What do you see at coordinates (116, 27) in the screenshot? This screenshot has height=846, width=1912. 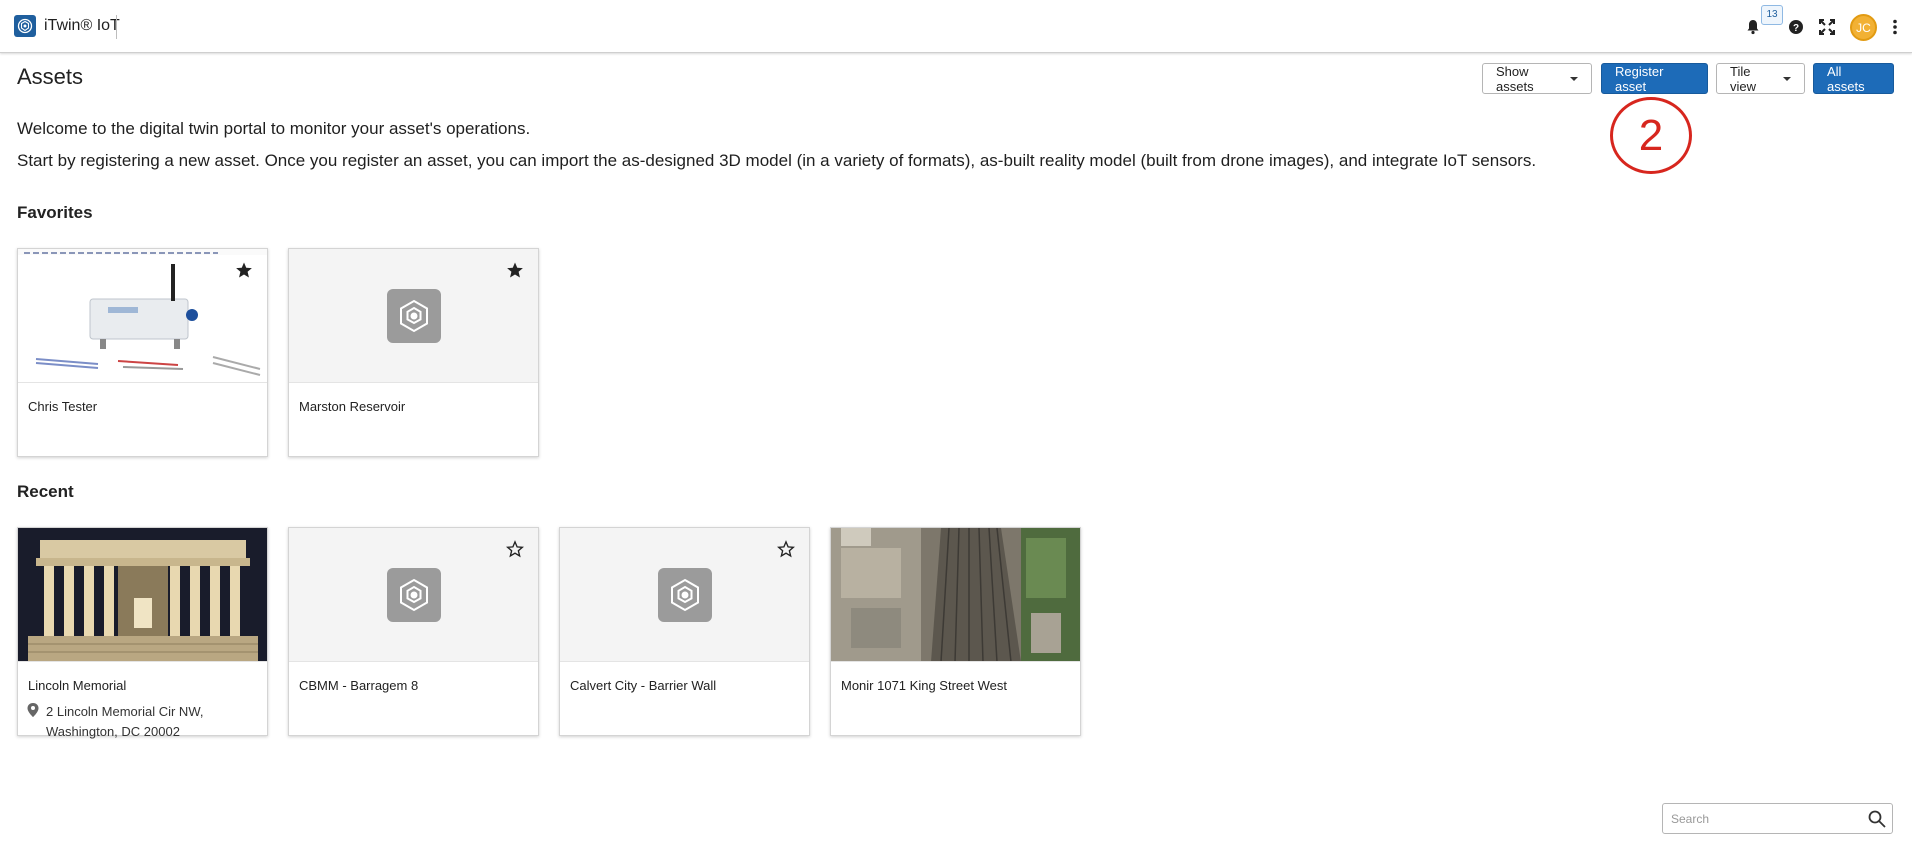 I see `header-divider` at bounding box center [116, 27].